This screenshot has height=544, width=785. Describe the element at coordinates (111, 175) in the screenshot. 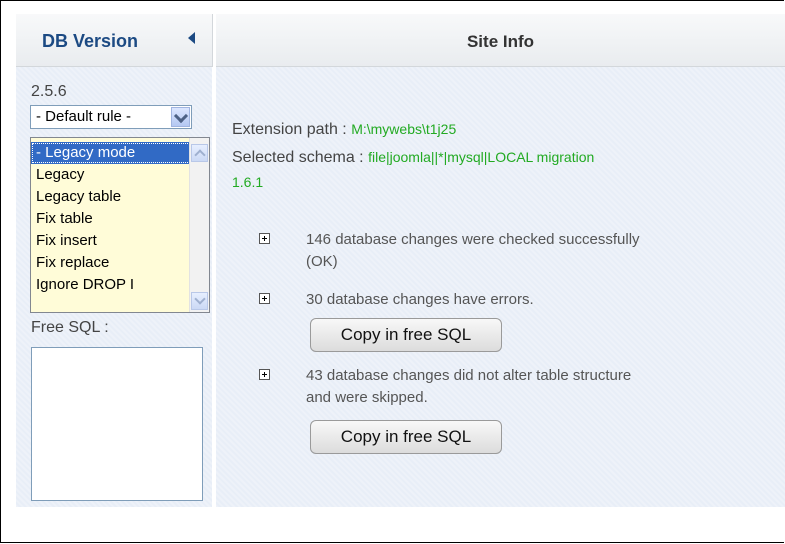

I see `list-item: Legacy` at that location.